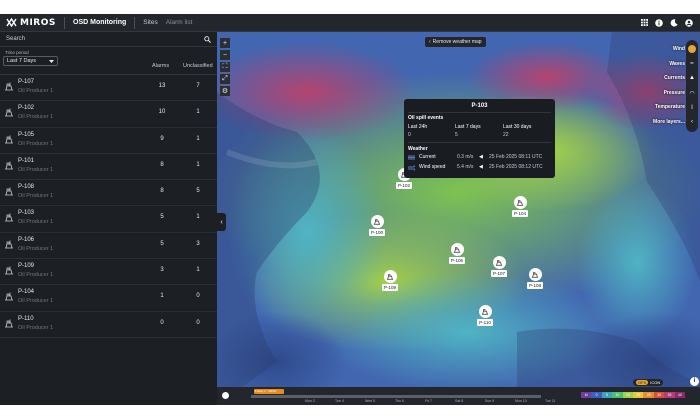 The height and width of the screenshot is (420, 700). What do you see at coordinates (596, 395) in the screenshot?
I see `legend-step: 0` at bounding box center [596, 395].